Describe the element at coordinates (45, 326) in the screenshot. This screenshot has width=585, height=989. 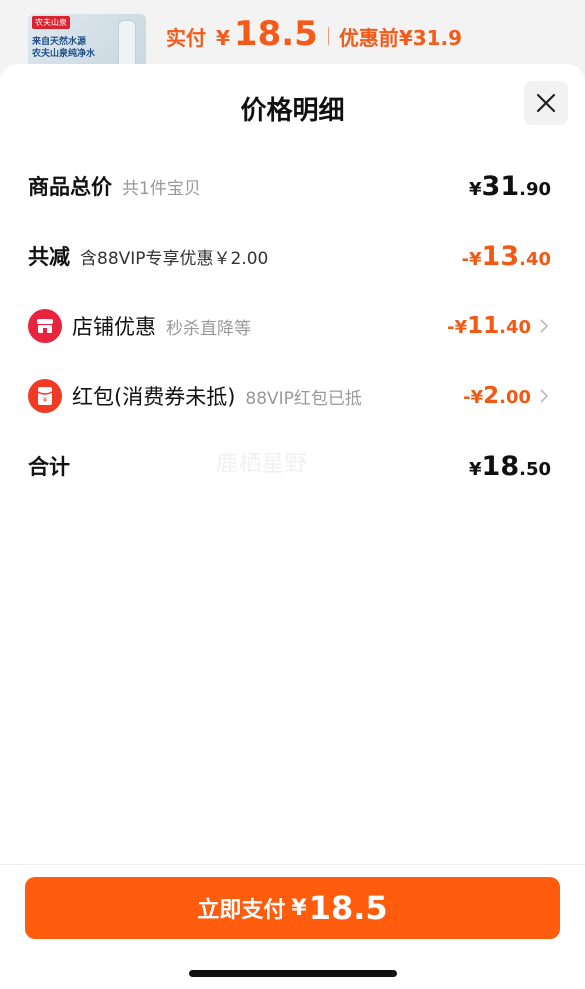
I see `shop-icon` at that location.